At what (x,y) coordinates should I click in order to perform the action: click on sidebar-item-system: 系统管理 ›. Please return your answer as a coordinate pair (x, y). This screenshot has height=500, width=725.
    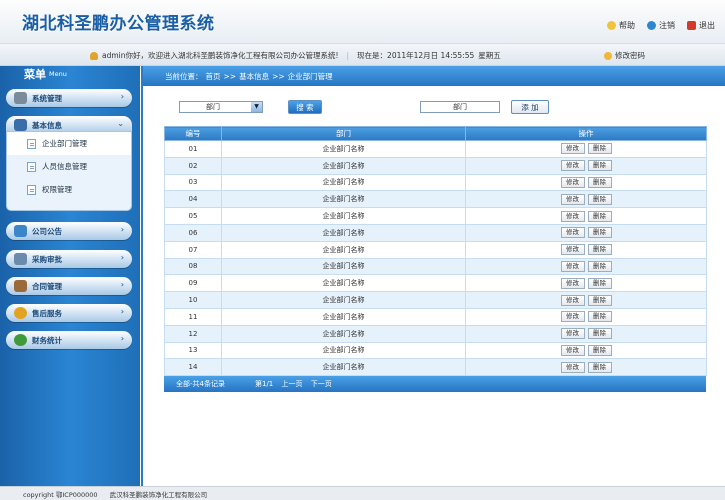
    Looking at the image, I should click on (69, 98).